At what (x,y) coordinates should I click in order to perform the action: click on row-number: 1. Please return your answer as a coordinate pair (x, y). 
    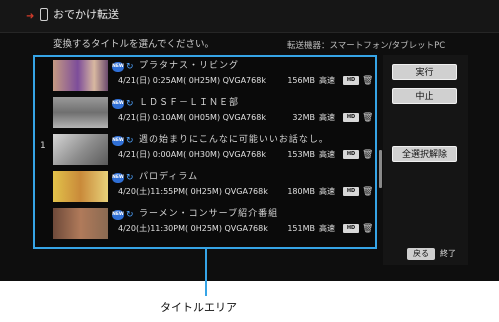
    Looking at the image, I should click on (43, 146).